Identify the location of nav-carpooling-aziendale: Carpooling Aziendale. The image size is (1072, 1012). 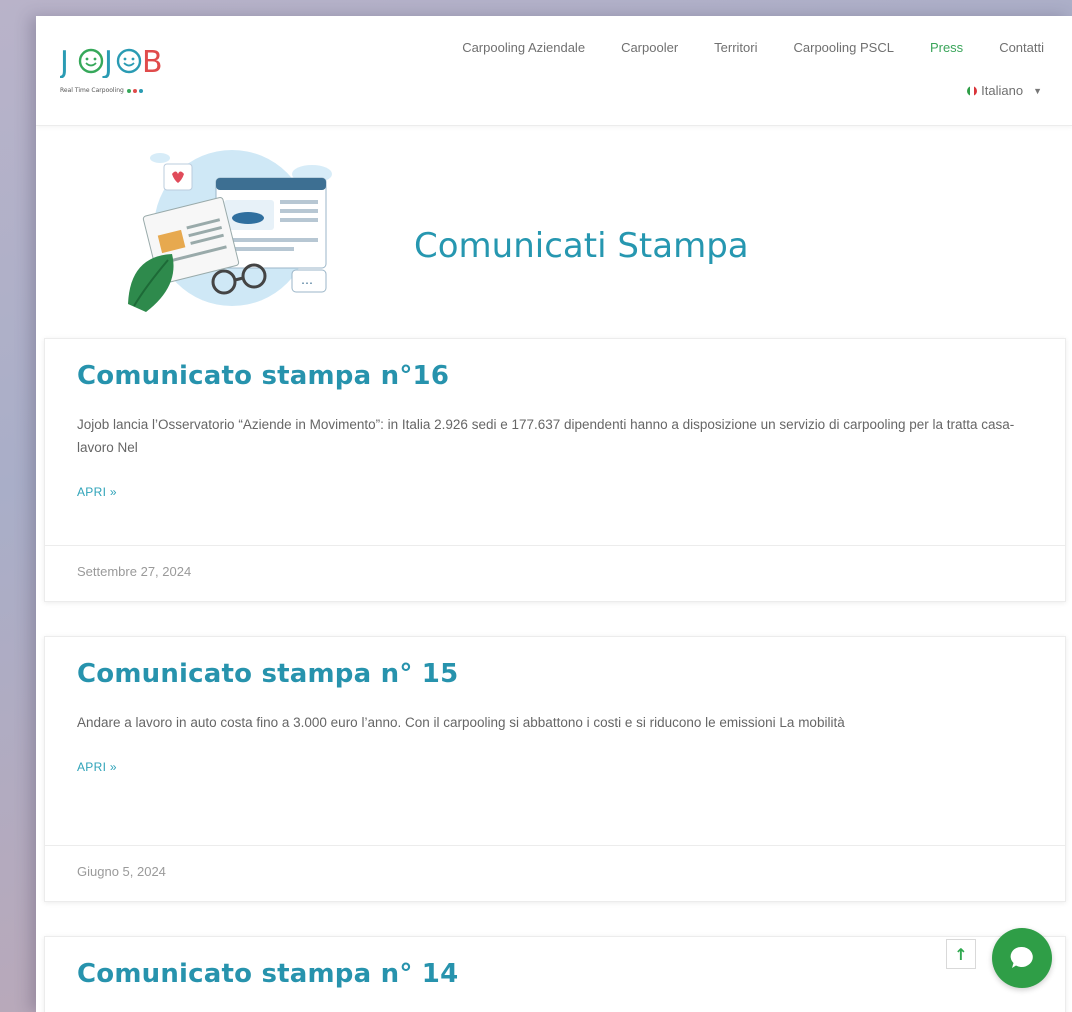
(523, 47).